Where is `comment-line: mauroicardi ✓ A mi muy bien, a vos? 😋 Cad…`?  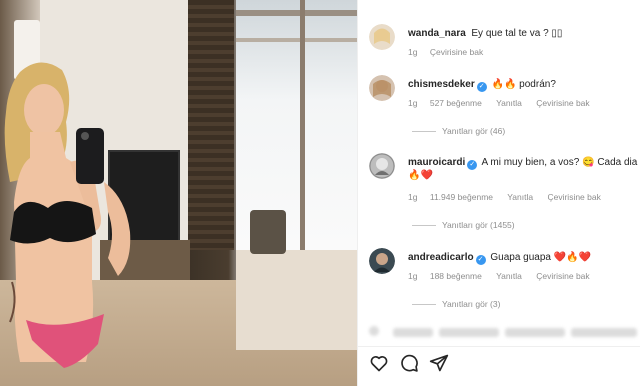
comment-line: mauroicardi ✓ A mi muy bien, a vos? 😋 Cad… is located at coordinates (522, 163).